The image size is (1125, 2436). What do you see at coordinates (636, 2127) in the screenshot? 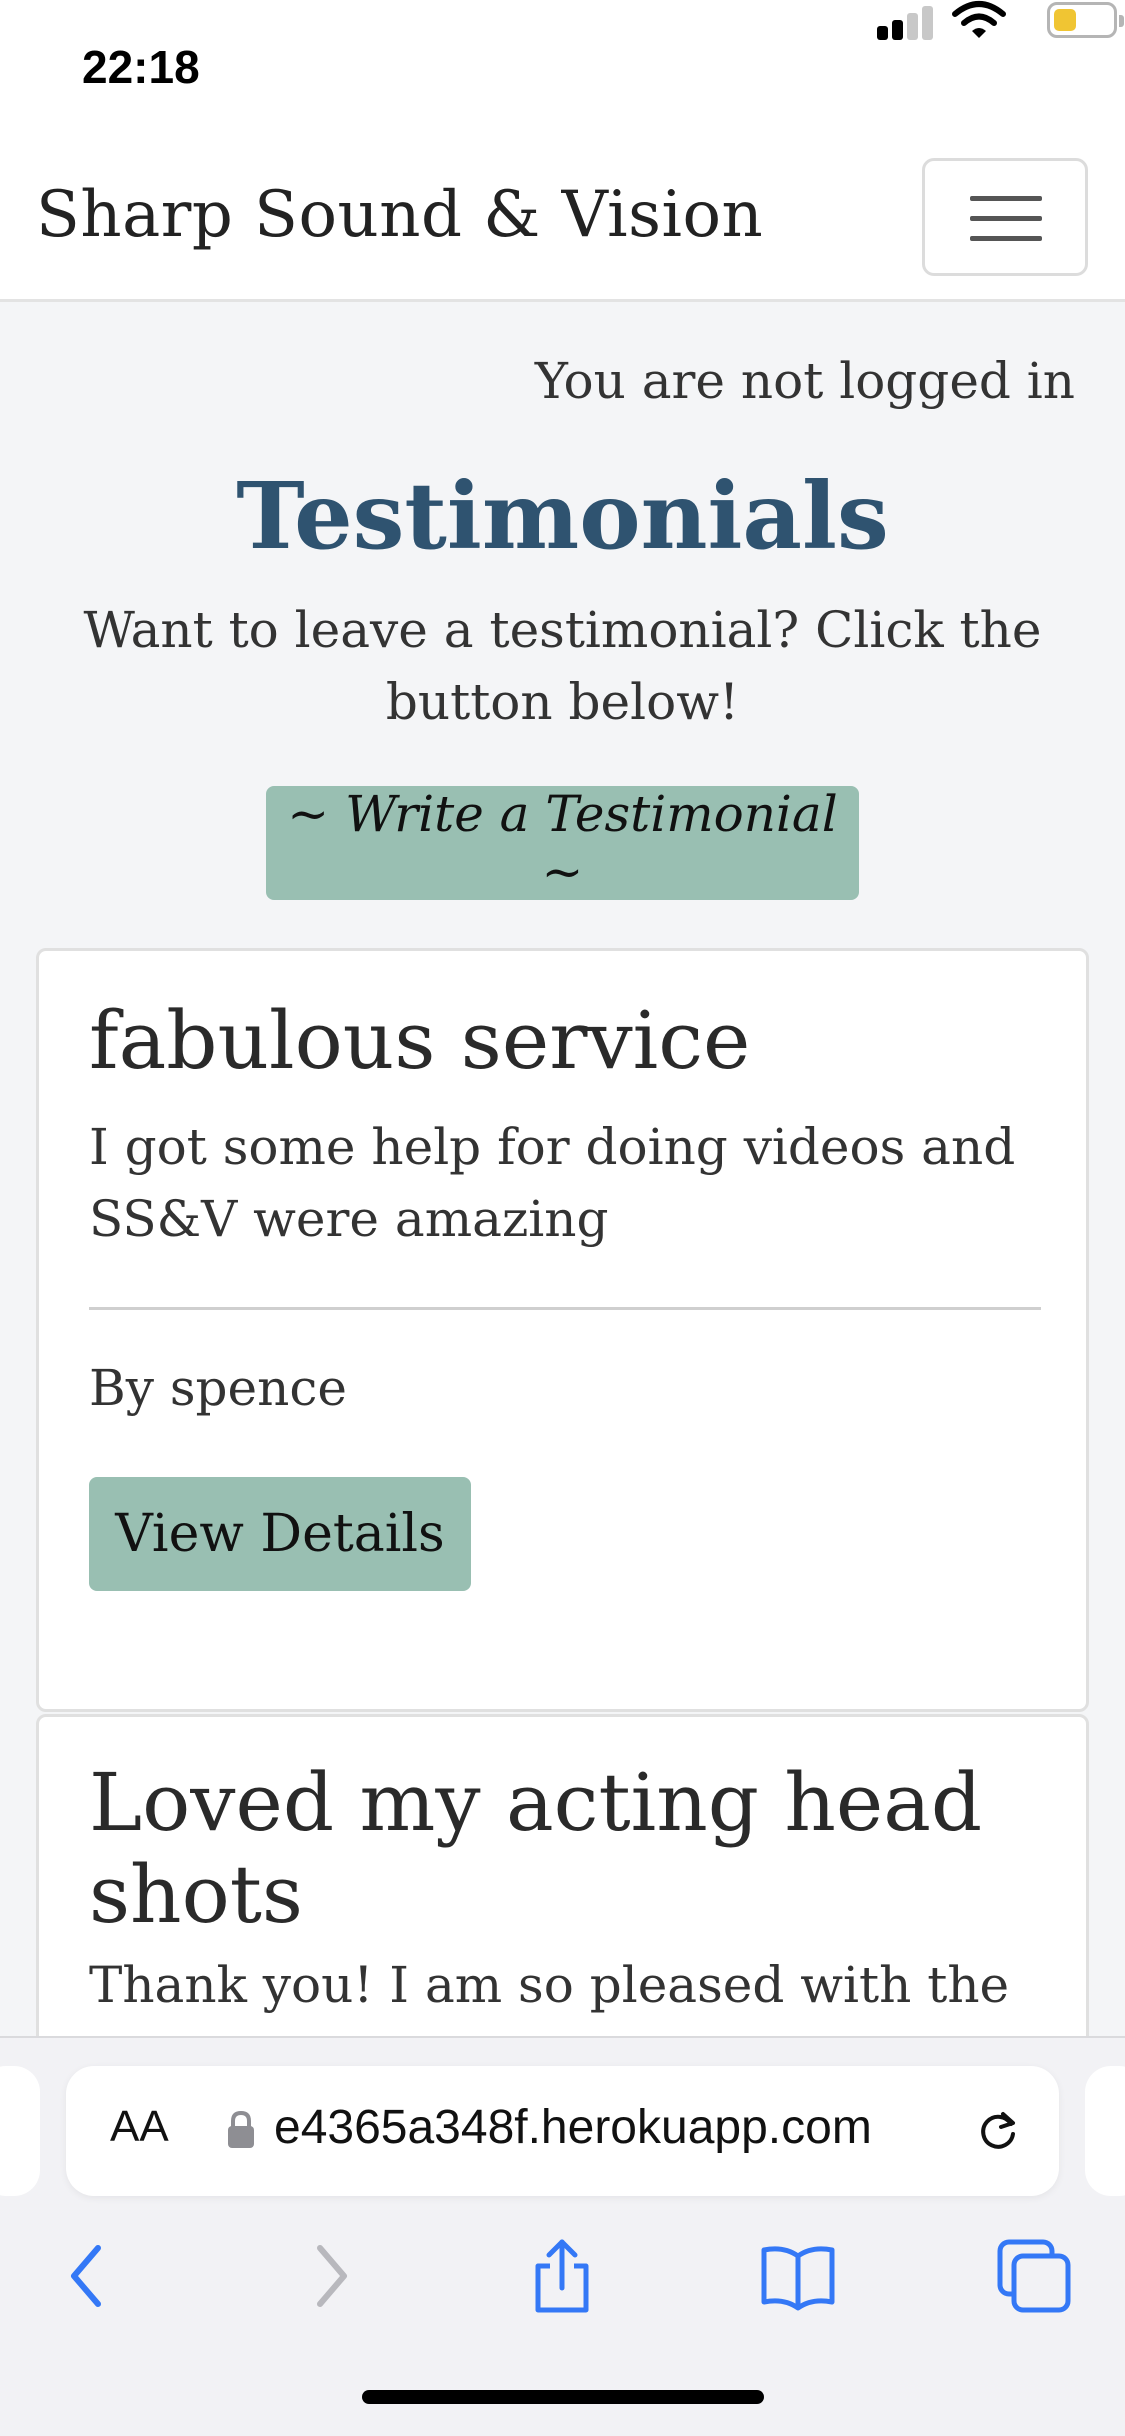
I see `url-text: e4365a348f.herokuapp.com` at bounding box center [636, 2127].